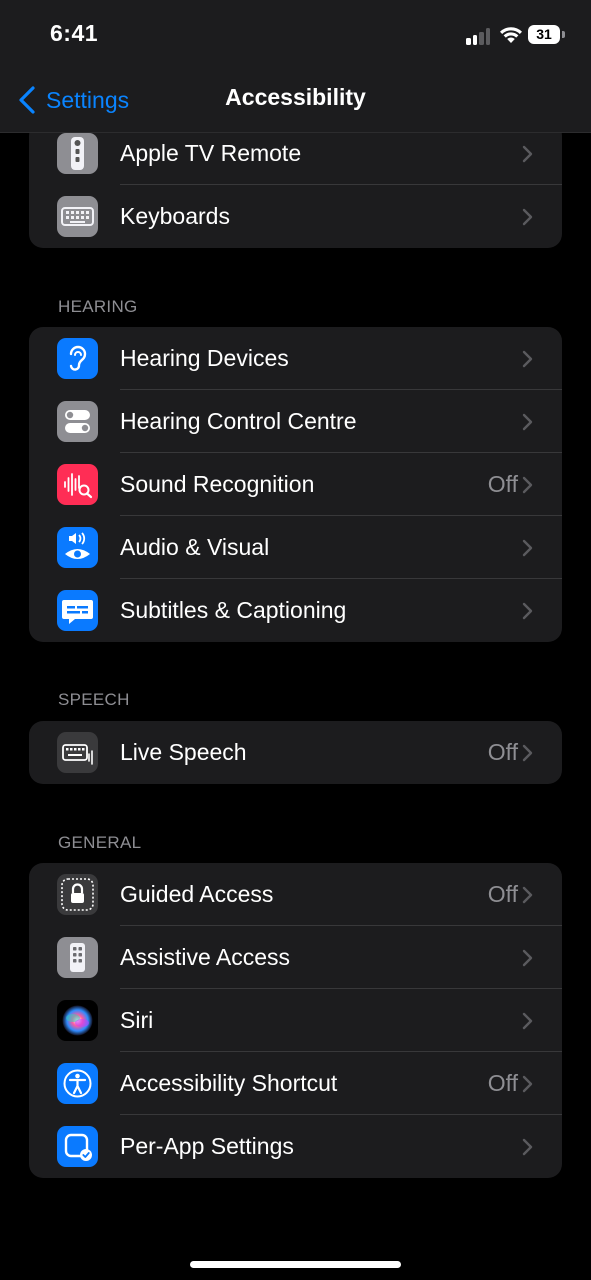 Image resolution: width=591 pixels, height=1280 pixels. Describe the element at coordinates (77, 610) in the screenshot. I see `subtitles-icon` at that location.